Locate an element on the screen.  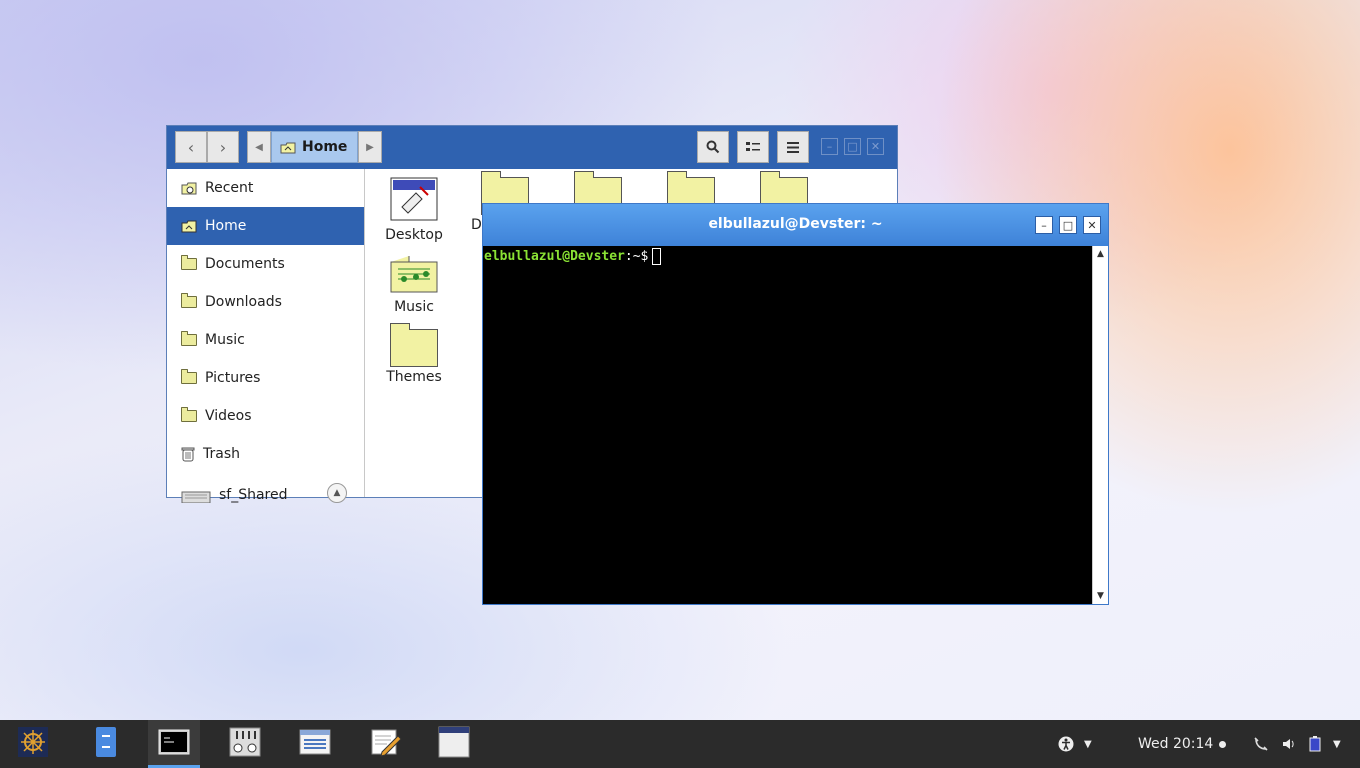
search-icon is located at coordinates (713, 147).